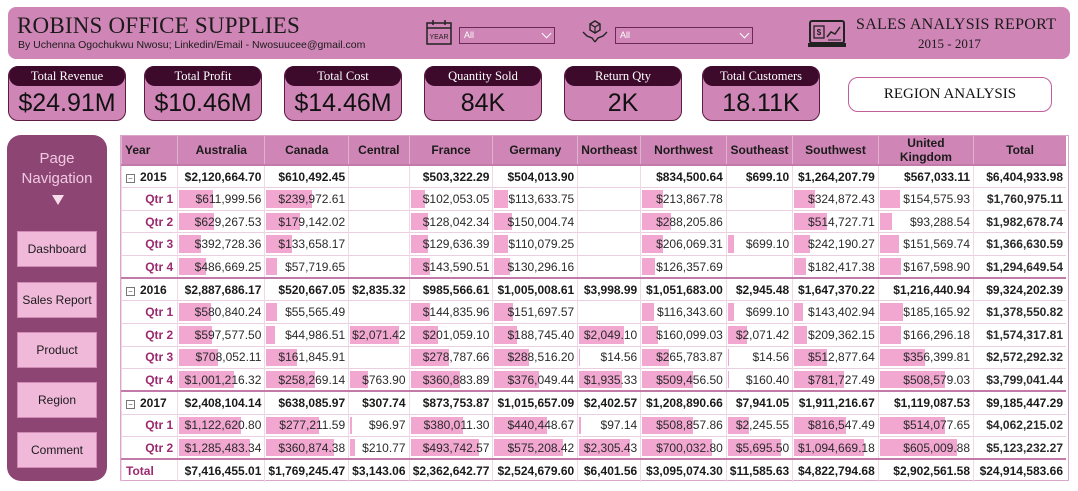  I want to click on row-label-text: Qtr 3, so click(159, 244).